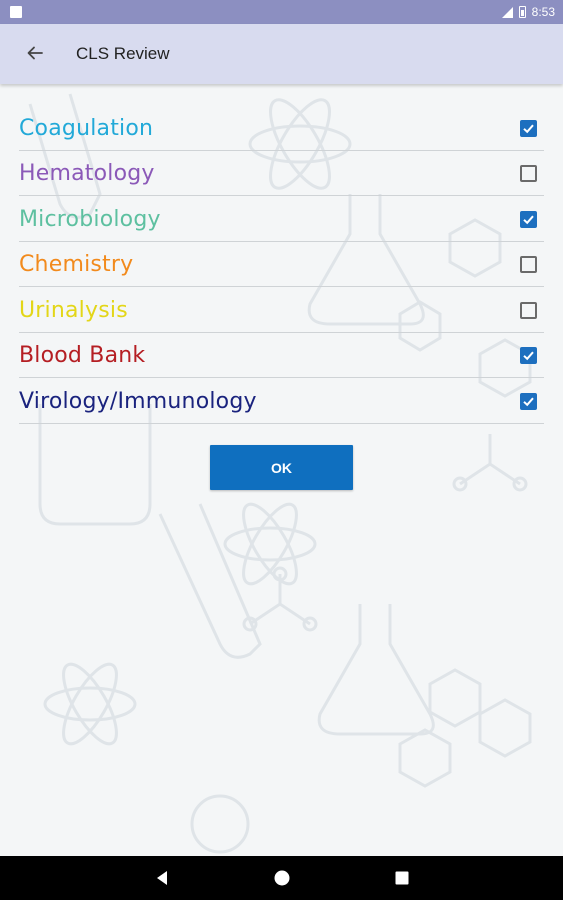 This screenshot has height=900, width=563. What do you see at coordinates (281, 219) in the screenshot?
I see `category-row: Microbiology` at bounding box center [281, 219].